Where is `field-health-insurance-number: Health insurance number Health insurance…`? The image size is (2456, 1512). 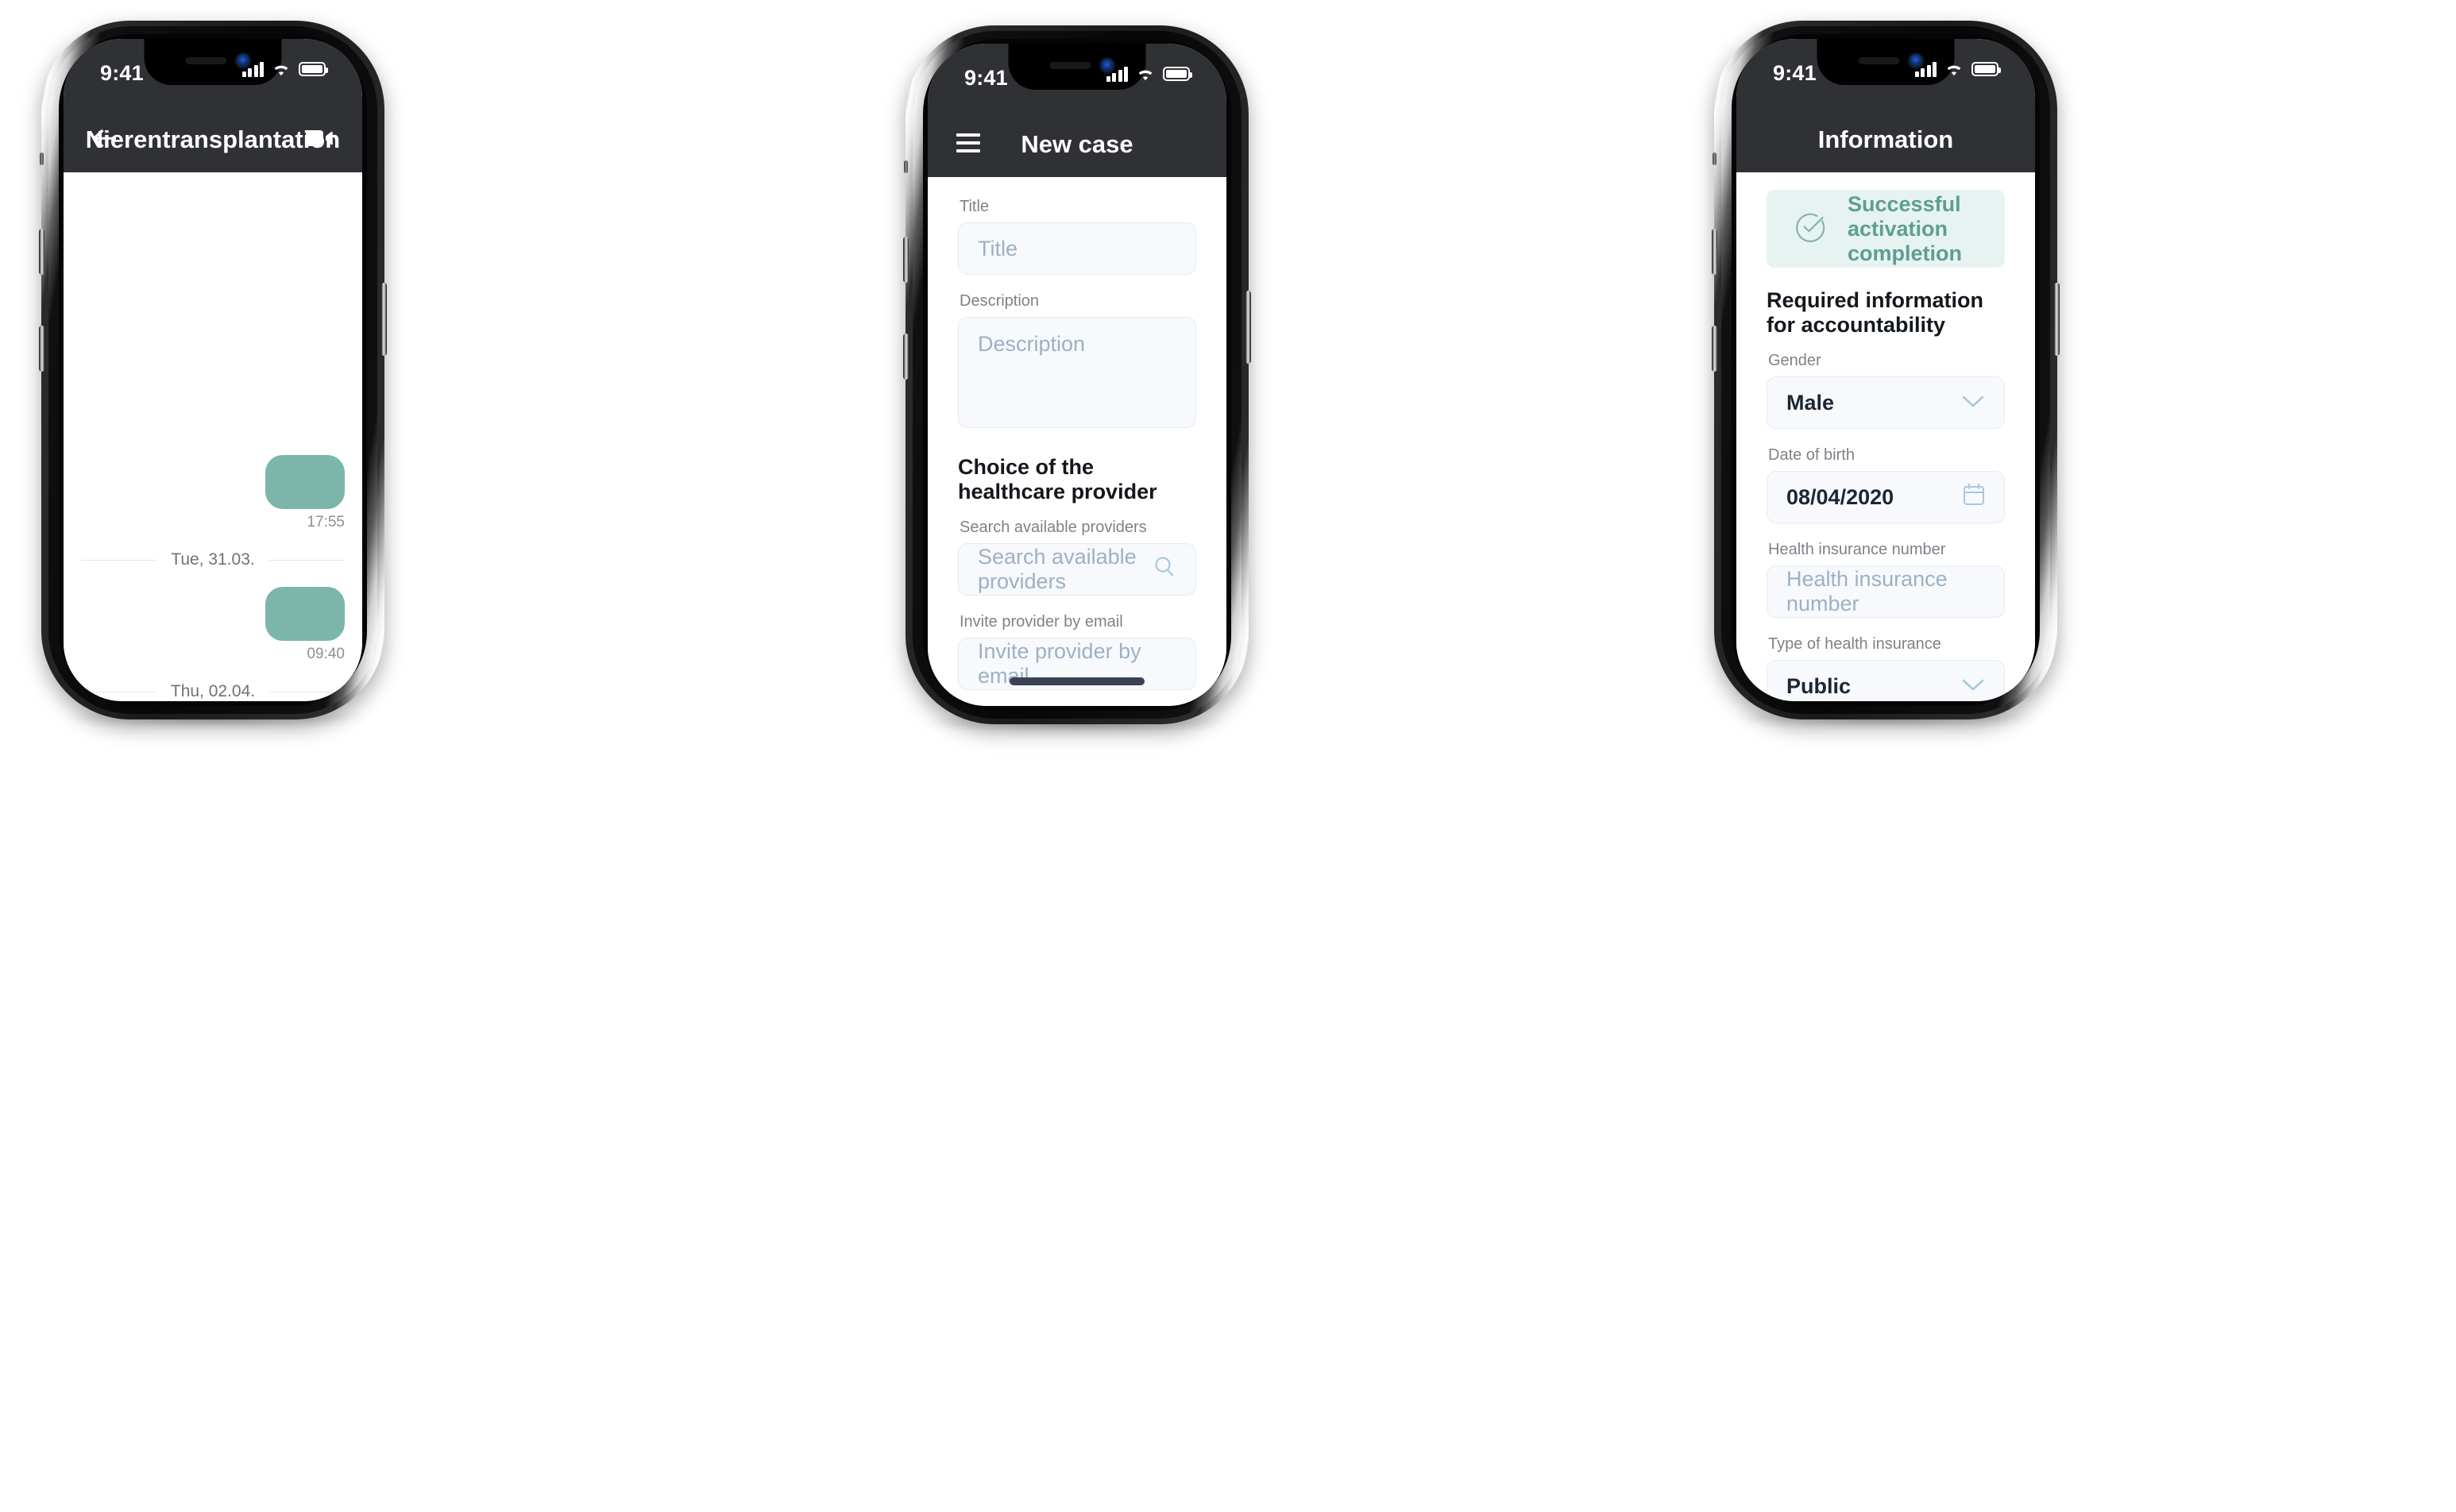 field-health-insurance-number: Health insurance number Health insurance… is located at coordinates (1886, 579).